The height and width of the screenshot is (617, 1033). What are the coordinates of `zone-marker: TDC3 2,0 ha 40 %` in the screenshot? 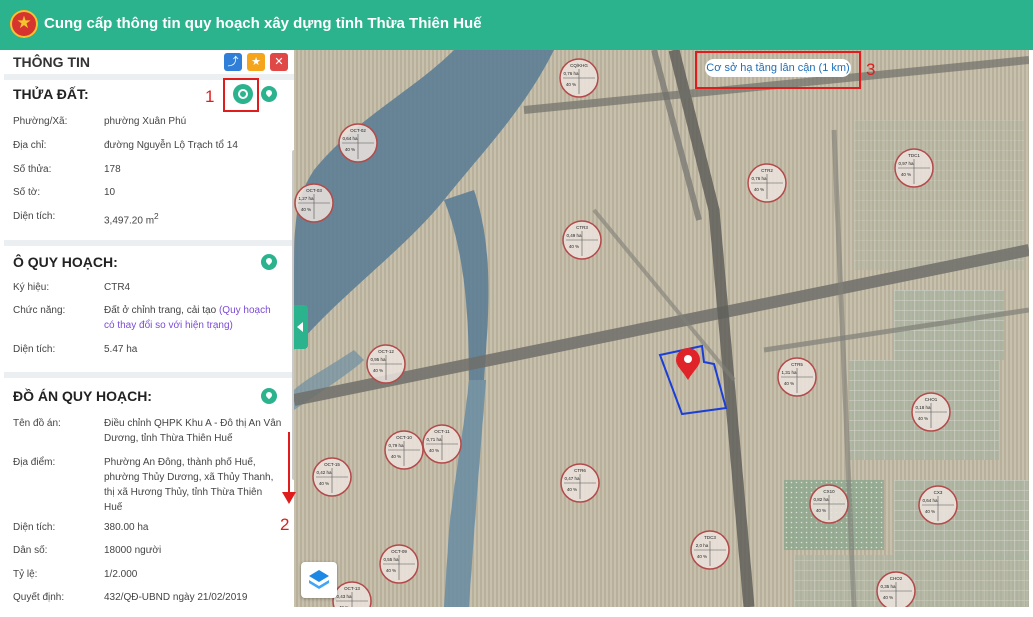 It's located at (710, 550).